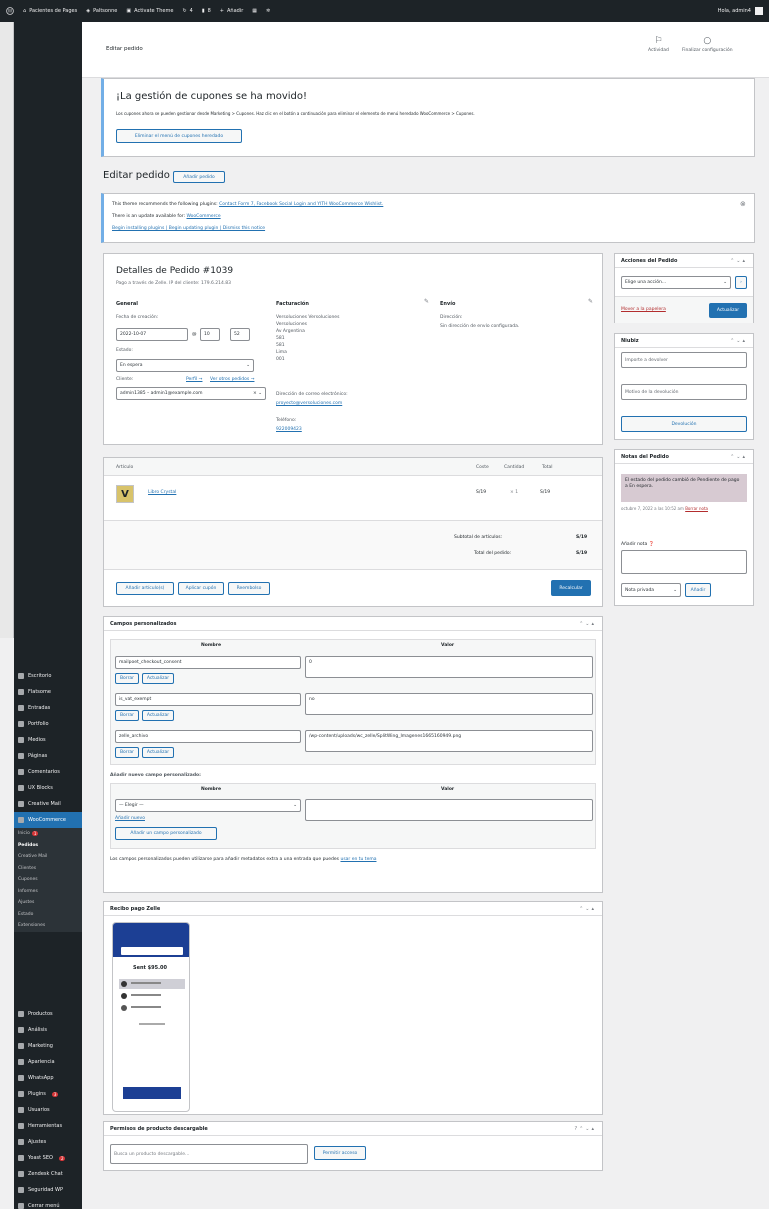  I want to click on new-content-link: + Añadir, so click(231, 11).